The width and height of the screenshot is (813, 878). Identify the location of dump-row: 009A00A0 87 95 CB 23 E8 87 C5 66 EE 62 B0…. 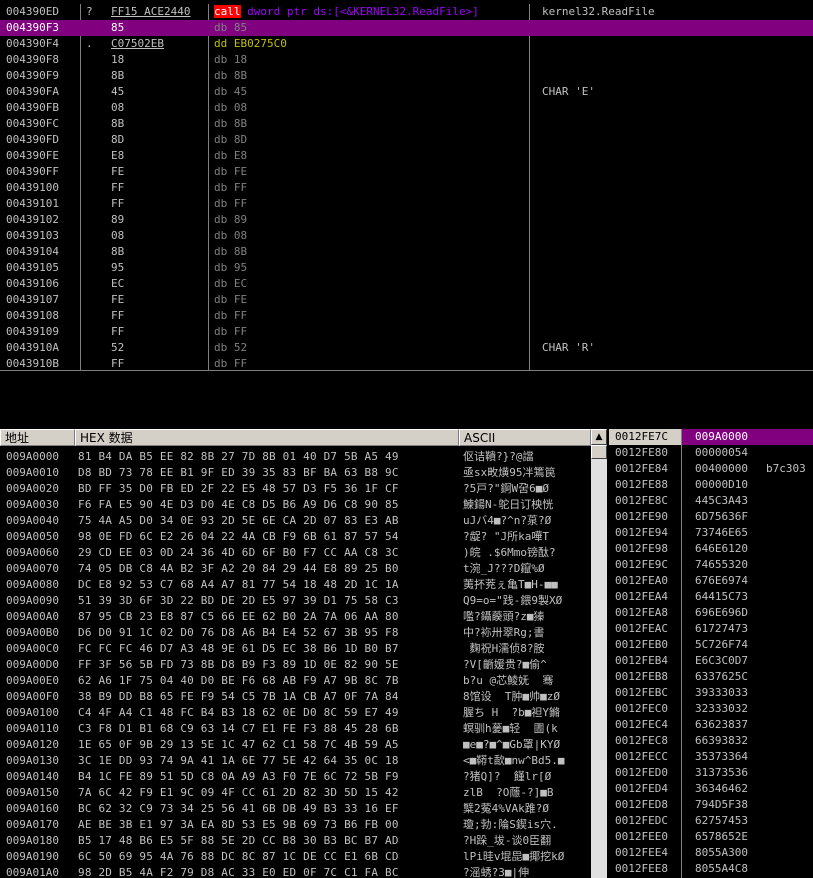
(295, 617).